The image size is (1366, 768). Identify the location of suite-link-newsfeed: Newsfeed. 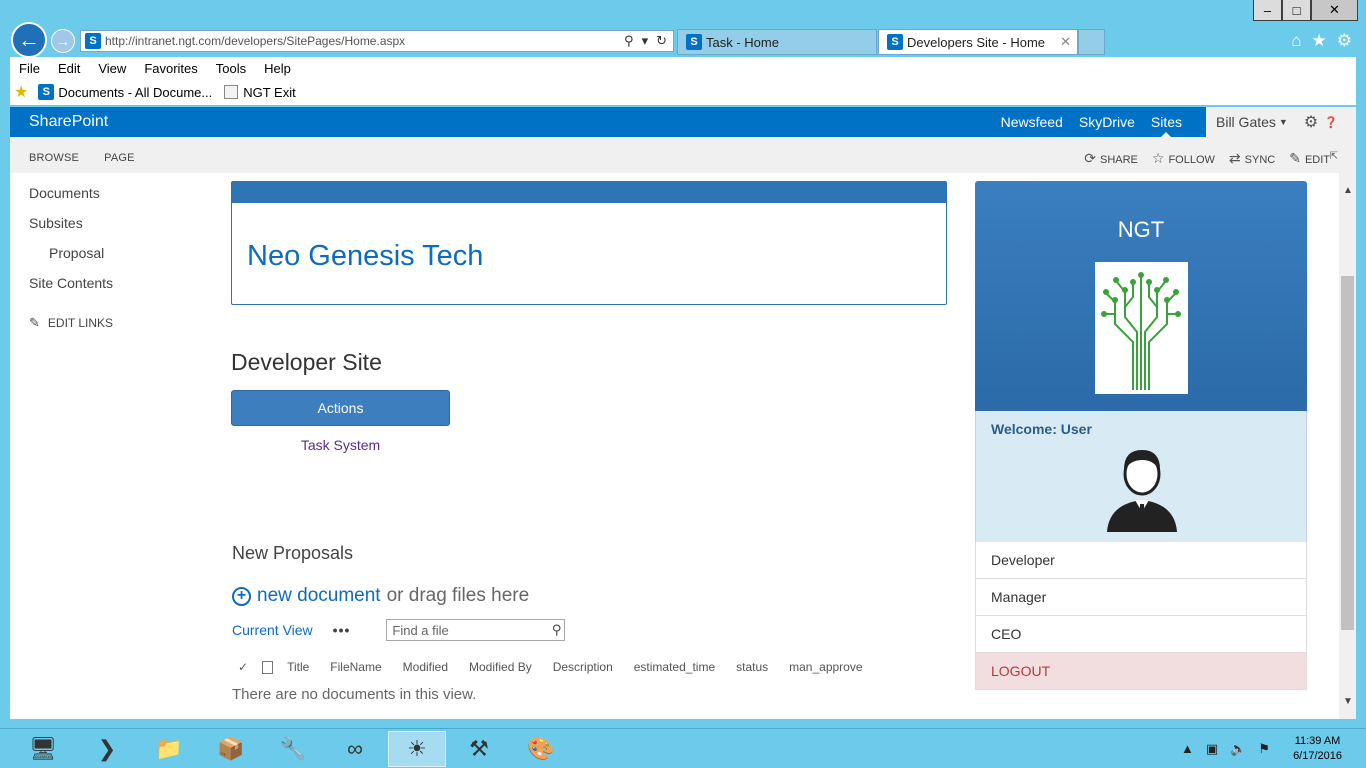
(1032, 122).